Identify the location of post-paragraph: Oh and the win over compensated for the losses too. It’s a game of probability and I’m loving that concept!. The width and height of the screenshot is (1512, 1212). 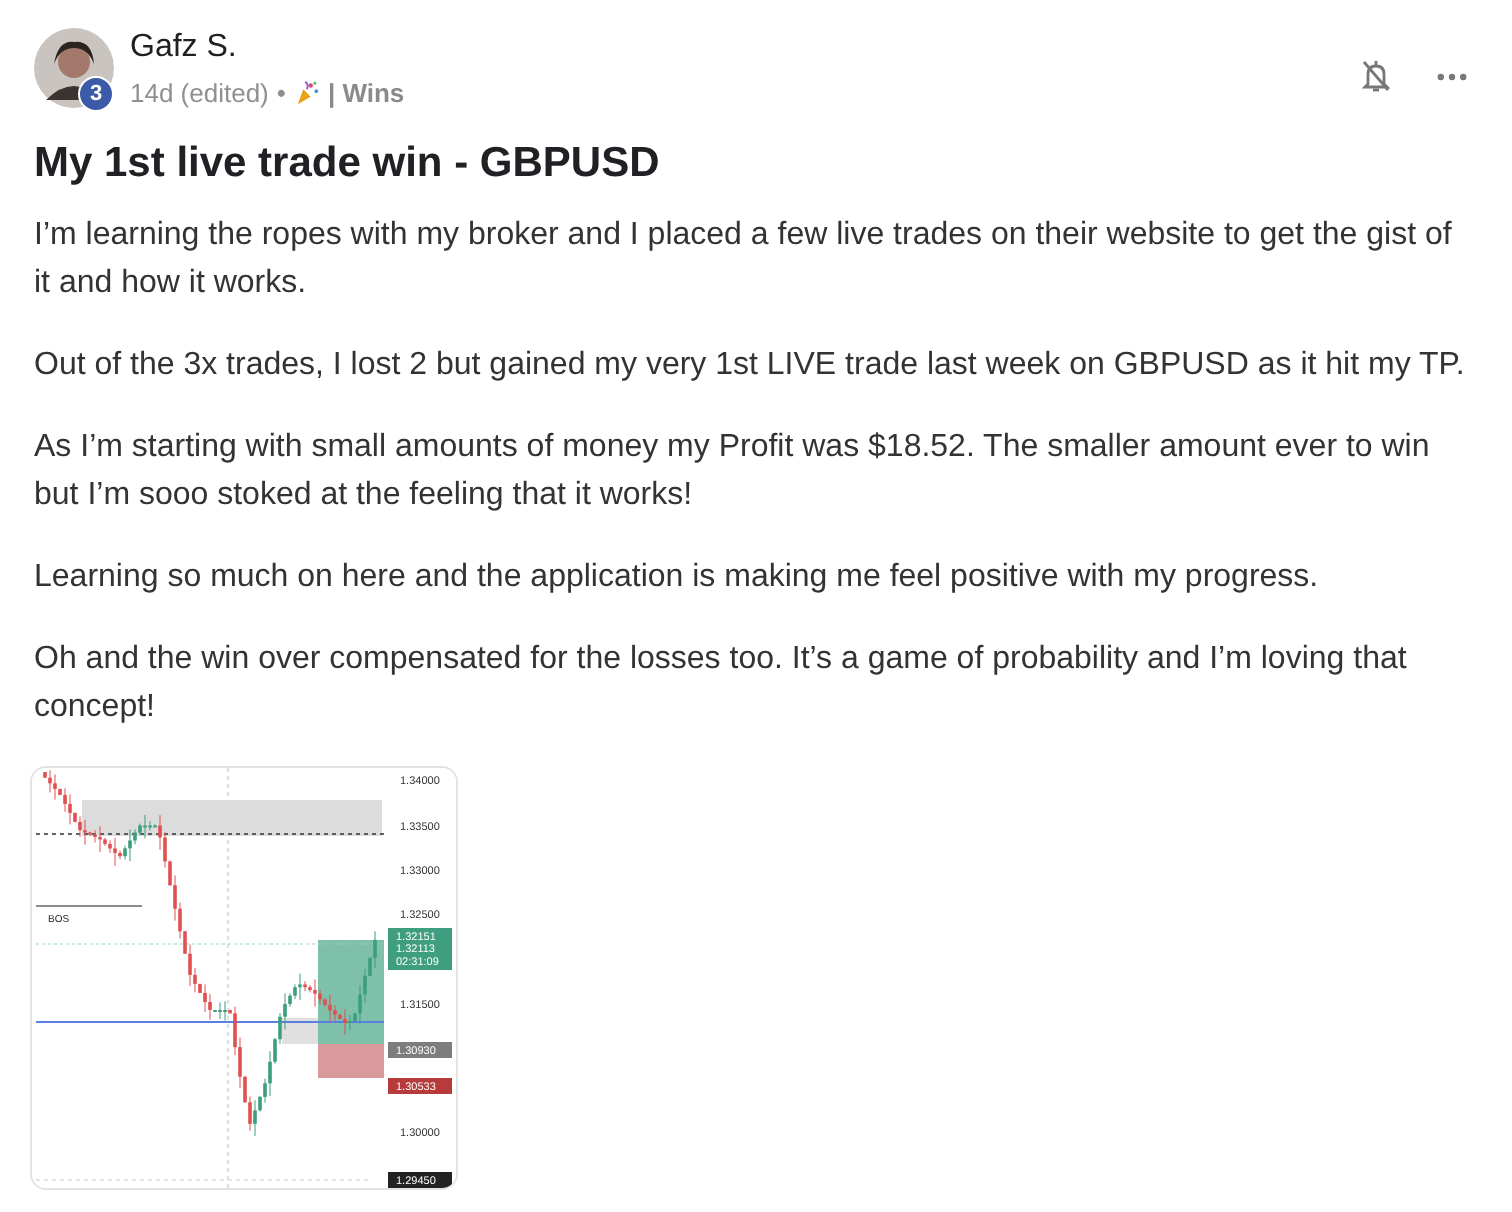
(721, 684).